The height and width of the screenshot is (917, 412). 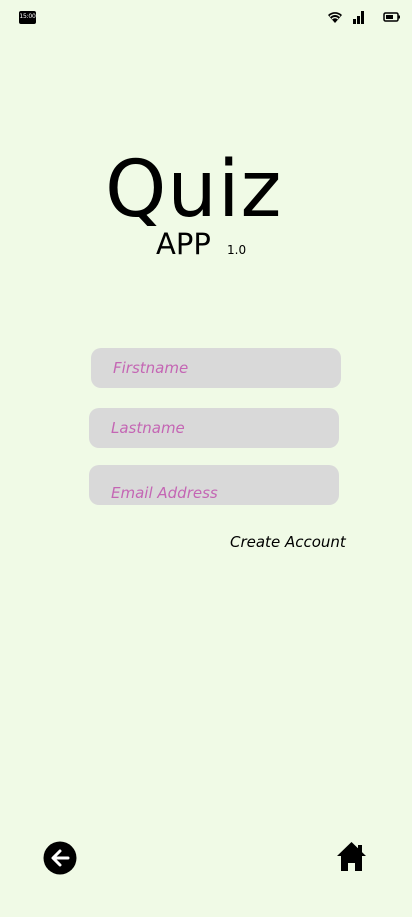 I want to click on battery-icon, so click(x=391, y=17).